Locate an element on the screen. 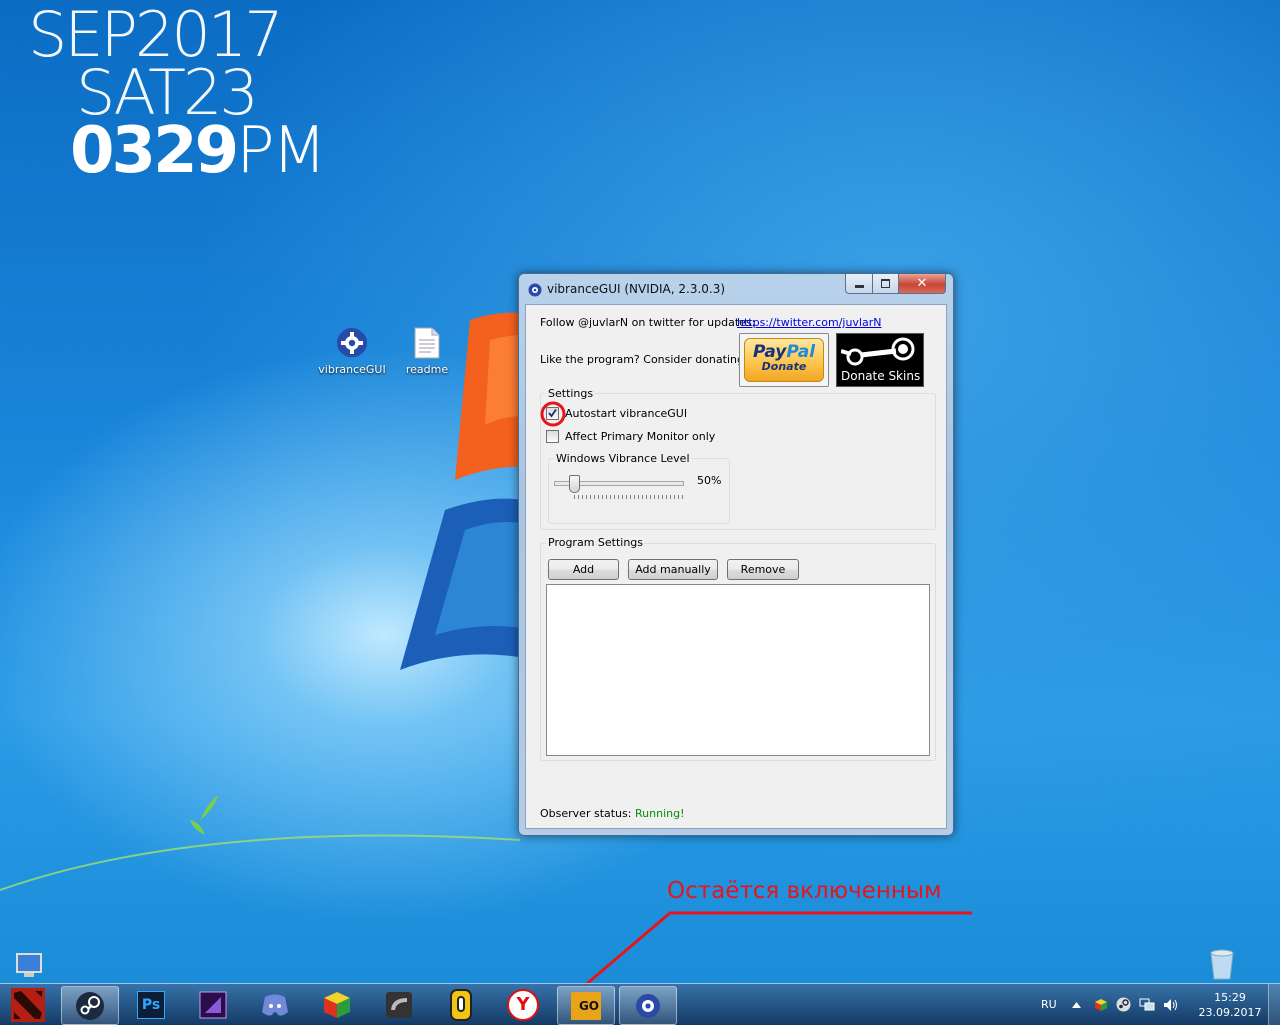  maximize-icon is located at coordinates (885, 283).